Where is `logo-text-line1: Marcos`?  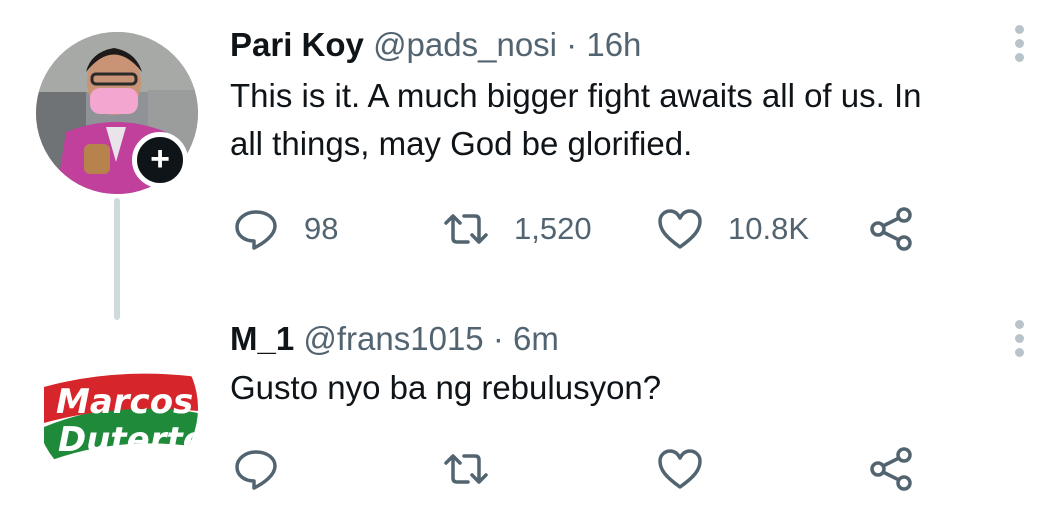 logo-text-line1: Marcos is located at coordinates (124, 402).